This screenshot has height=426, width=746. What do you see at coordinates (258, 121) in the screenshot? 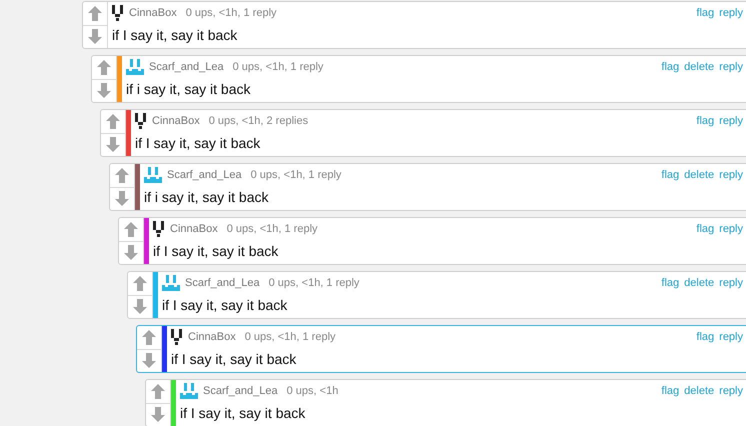
I see `comment-meta: 0 ups, <1h, 2 replies` at bounding box center [258, 121].